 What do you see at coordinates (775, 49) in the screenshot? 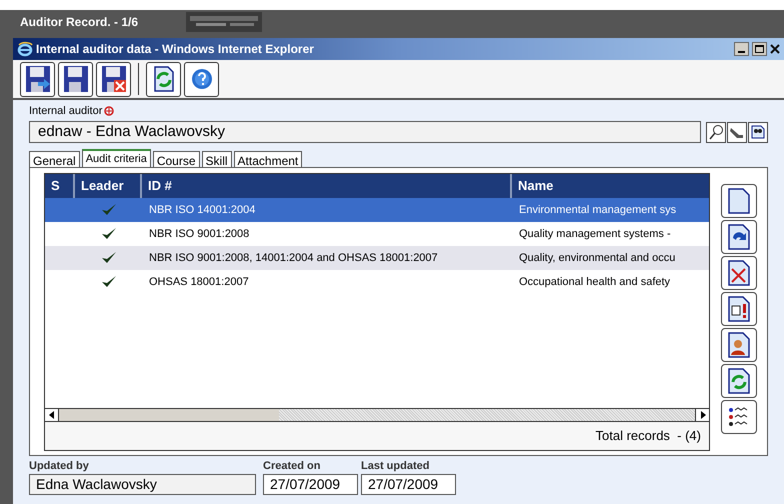
I see `close-icon` at bounding box center [775, 49].